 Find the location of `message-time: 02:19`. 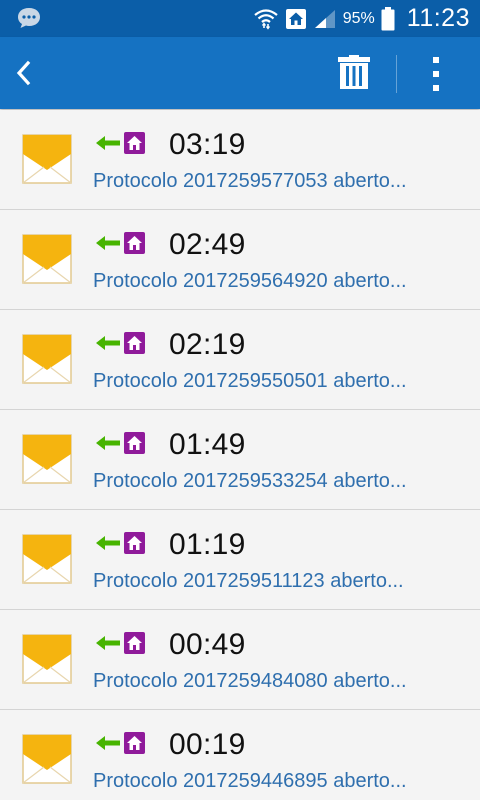

message-time: 02:19 is located at coordinates (207, 344).